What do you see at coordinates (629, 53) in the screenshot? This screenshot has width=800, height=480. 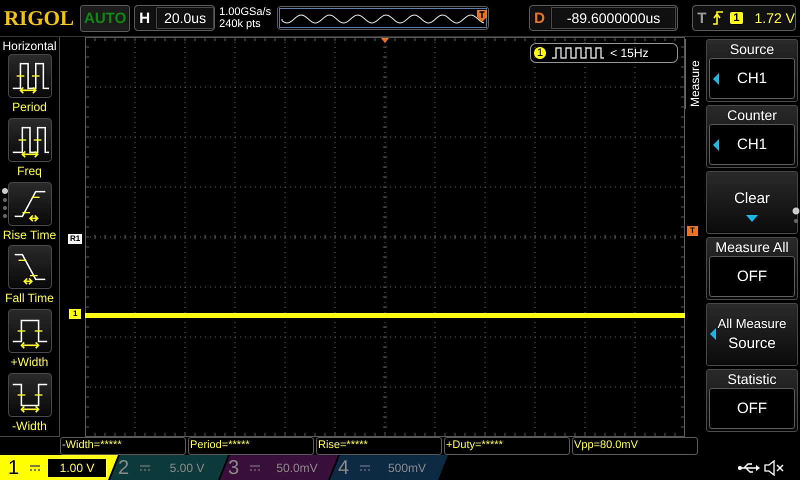 I see `counter-reading: < 15Hz` at bounding box center [629, 53].